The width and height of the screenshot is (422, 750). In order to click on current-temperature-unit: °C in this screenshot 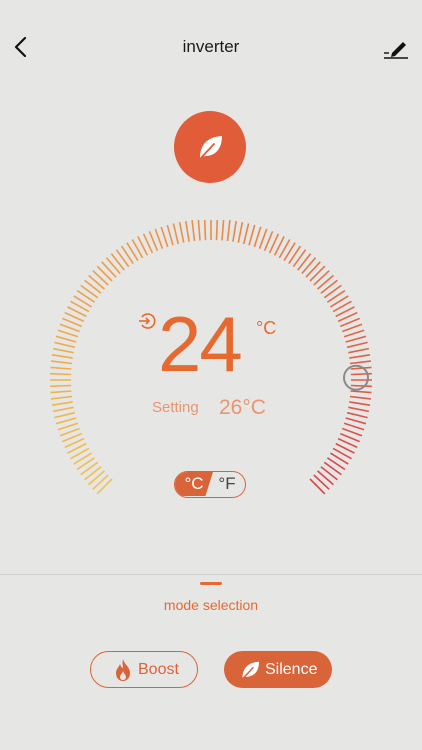, I will do `click(266, 328)`.